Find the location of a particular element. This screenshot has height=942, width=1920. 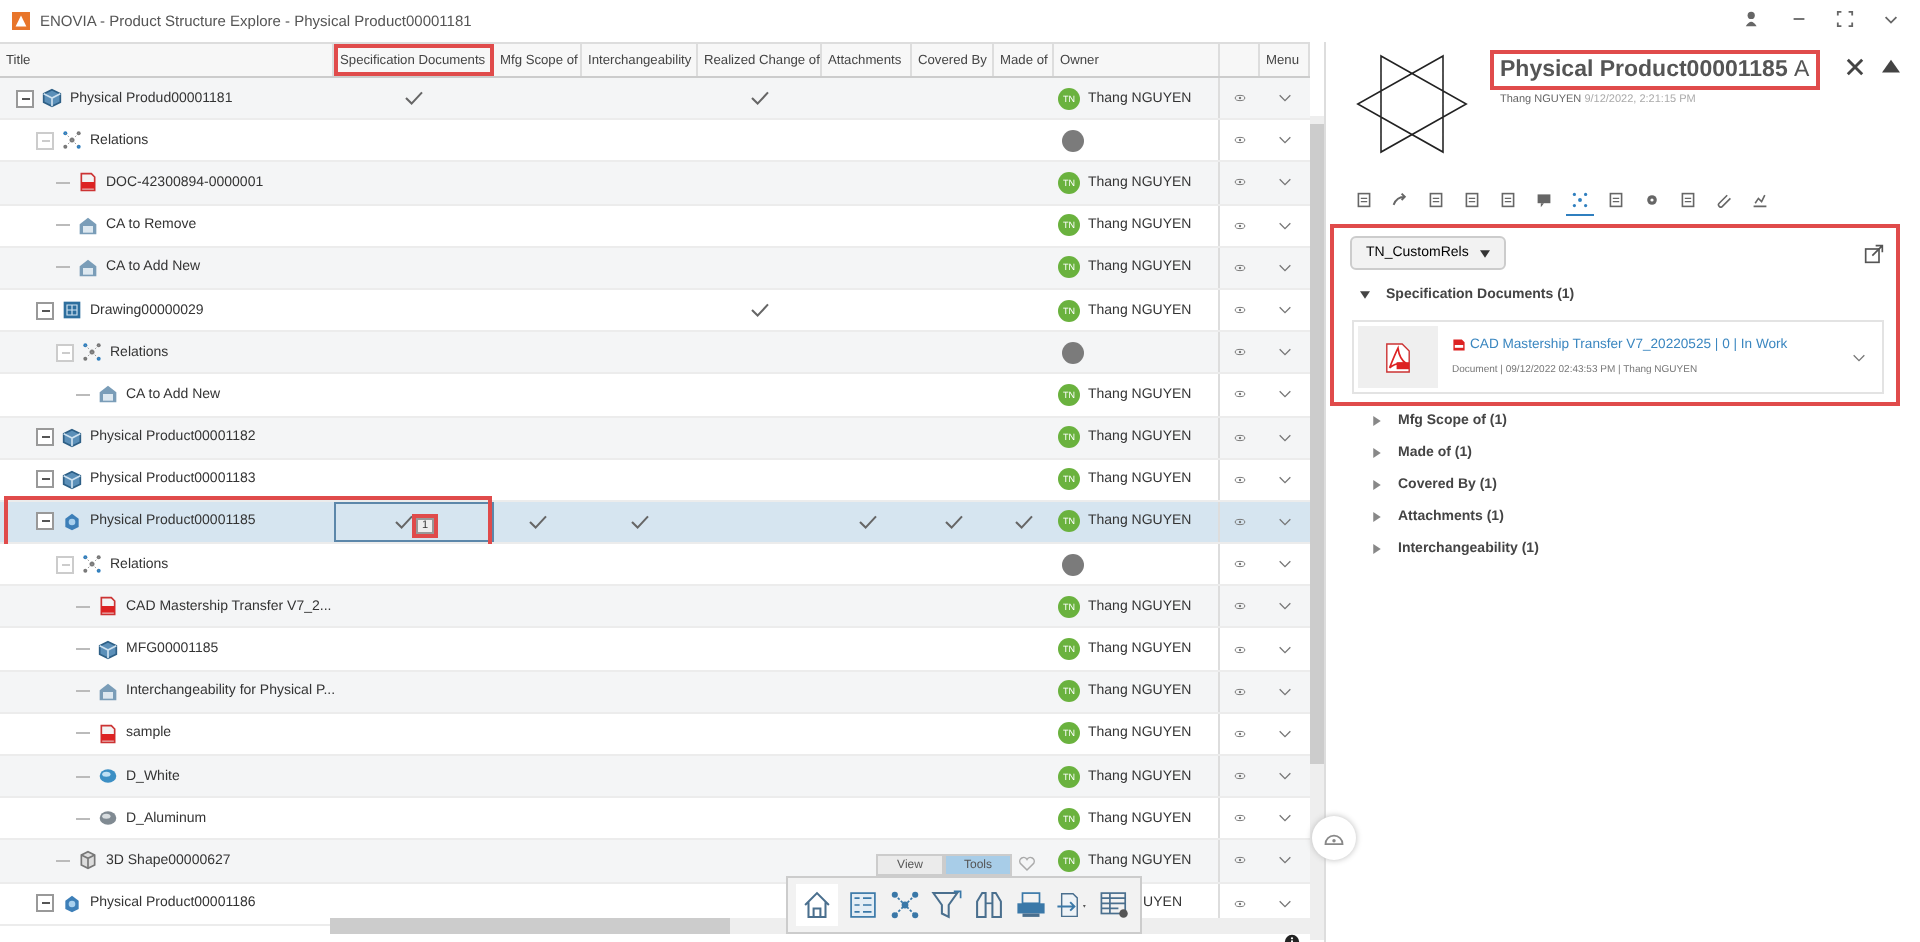

table-settings-icon is located at coordinates (1115, 905).